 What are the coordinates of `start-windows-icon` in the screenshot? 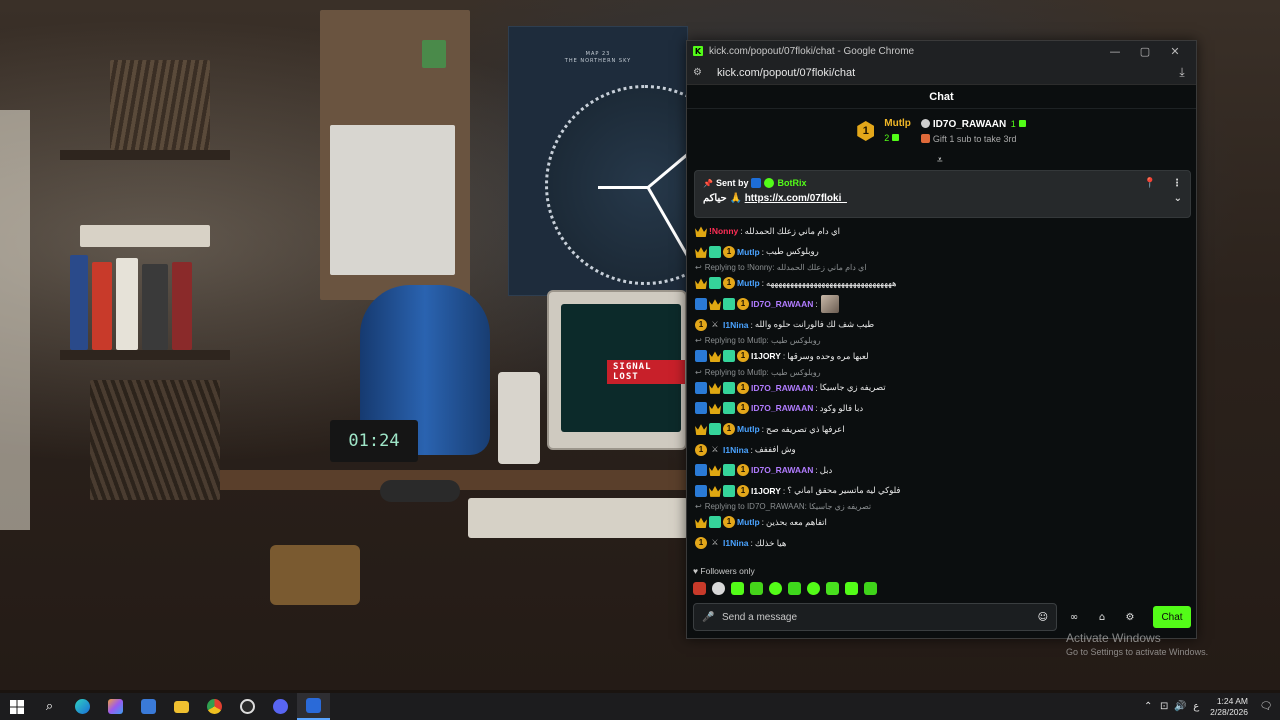 It's located at (16, 706).